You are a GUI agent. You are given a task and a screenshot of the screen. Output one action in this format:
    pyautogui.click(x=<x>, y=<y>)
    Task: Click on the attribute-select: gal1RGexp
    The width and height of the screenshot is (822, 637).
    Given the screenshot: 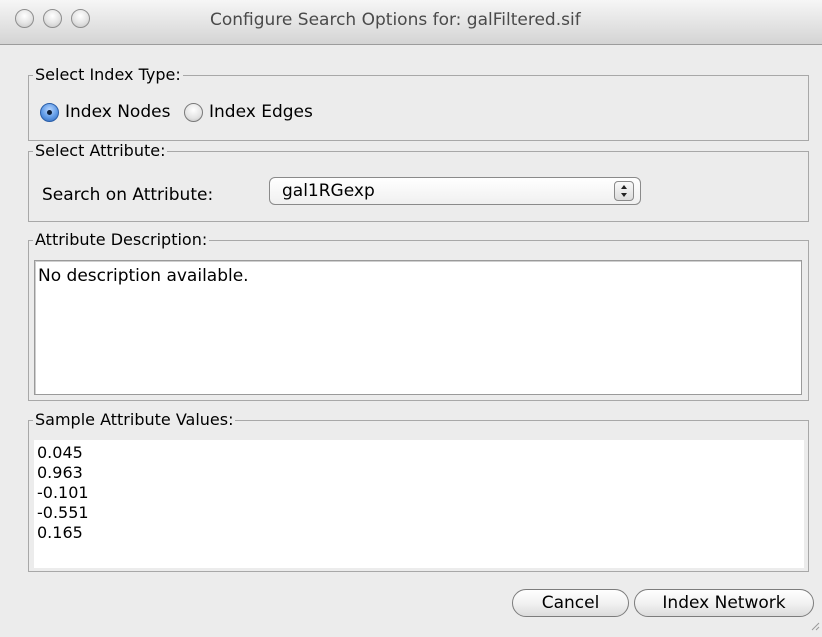 What is the action you would take?
    pyautogui.click(x=455, y=191)
    